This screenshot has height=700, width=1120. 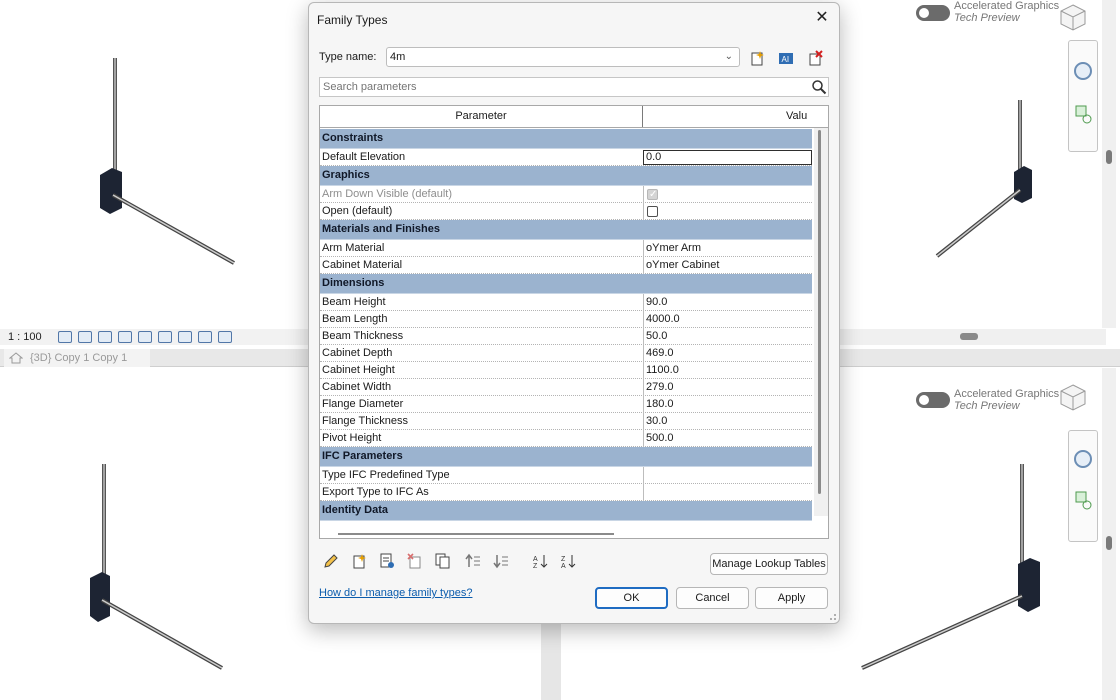 I want to click on parameter-value: 30.0, so click(x=727, y=421).